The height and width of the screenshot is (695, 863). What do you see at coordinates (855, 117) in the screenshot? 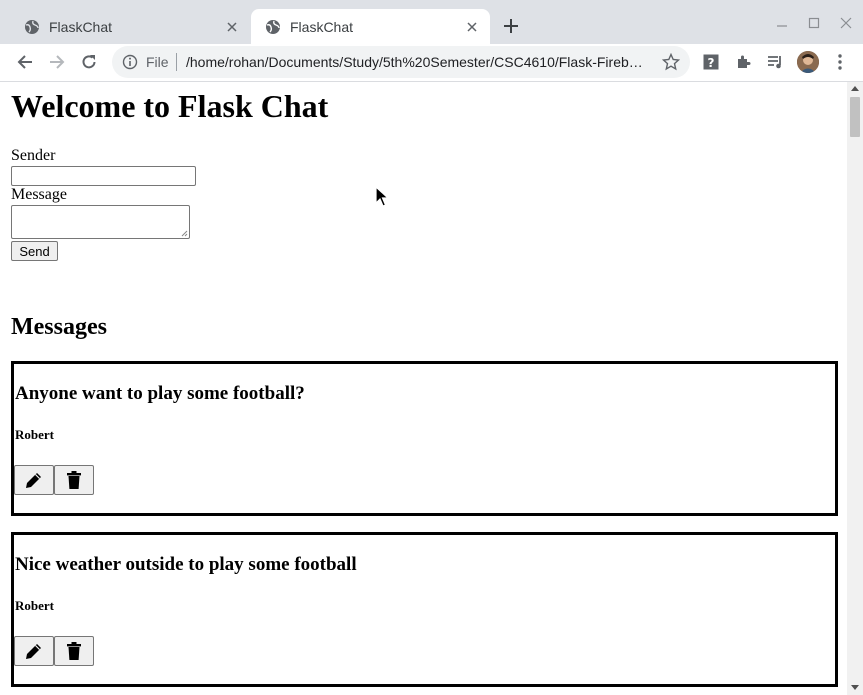
I see `scrollbar-thumb` at bounding box center [855, 117].